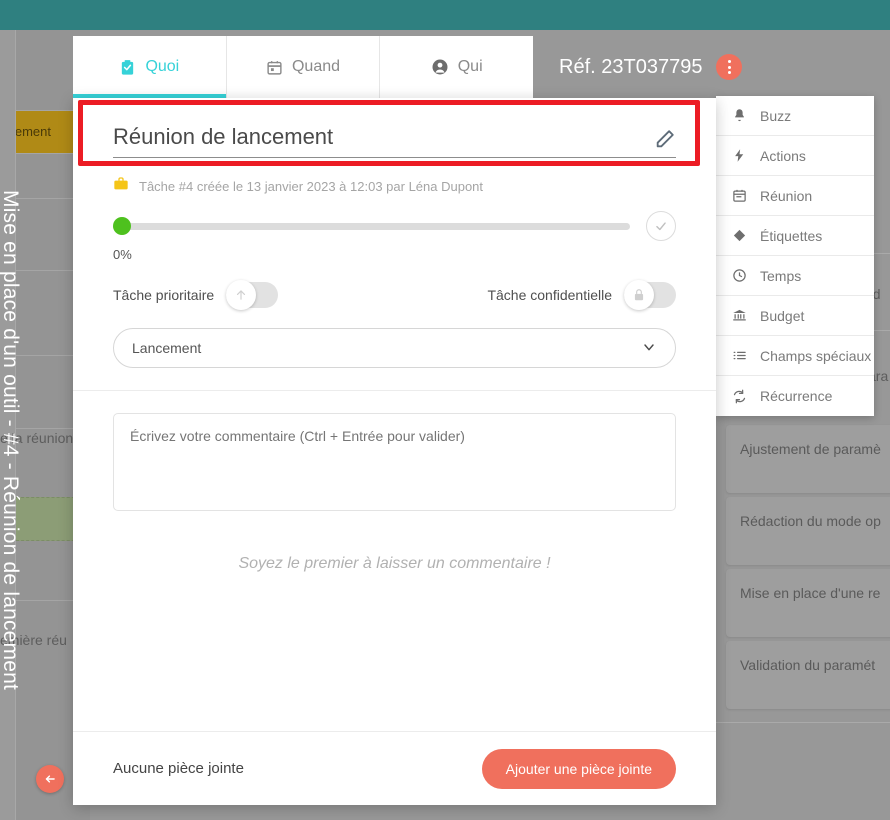 This screenshot has width=890, height=820. What do you see at coordinates (445, 15) in the screenshot?
I see `top-app-bar` at bounding box center [445, 15].